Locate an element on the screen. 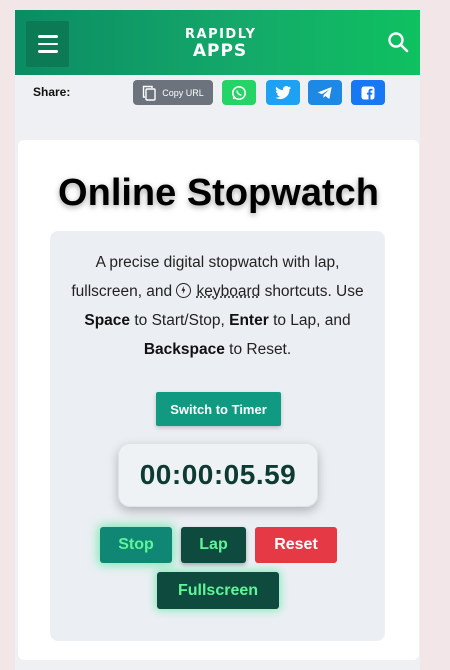 This screenshot has width=450, height=670. copy-icon is located at coordinates (149, 93).